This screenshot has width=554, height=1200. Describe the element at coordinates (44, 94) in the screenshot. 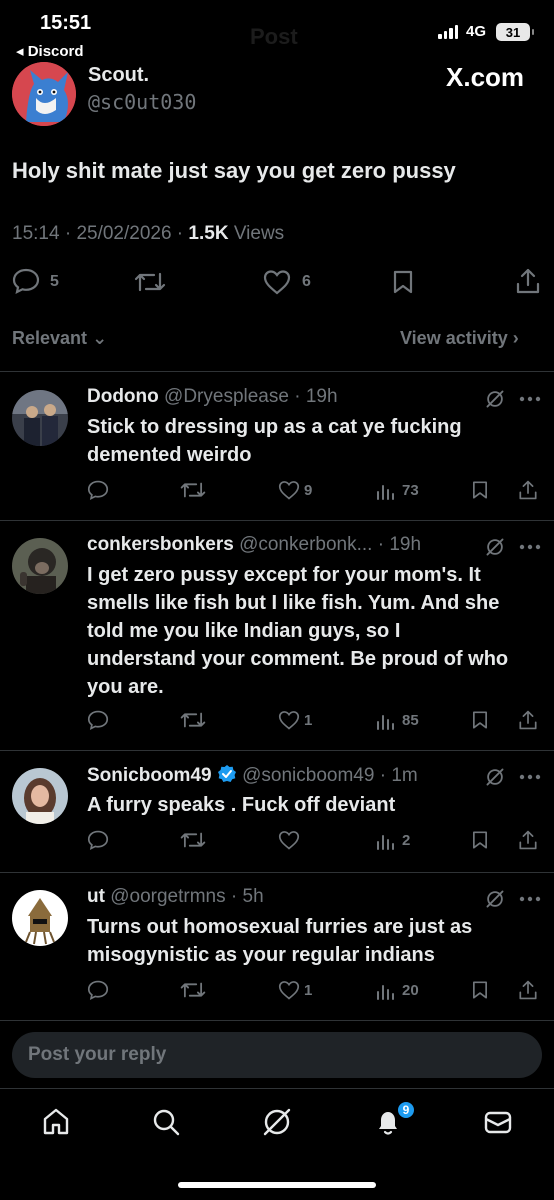

I see `author-avatar` at that location.